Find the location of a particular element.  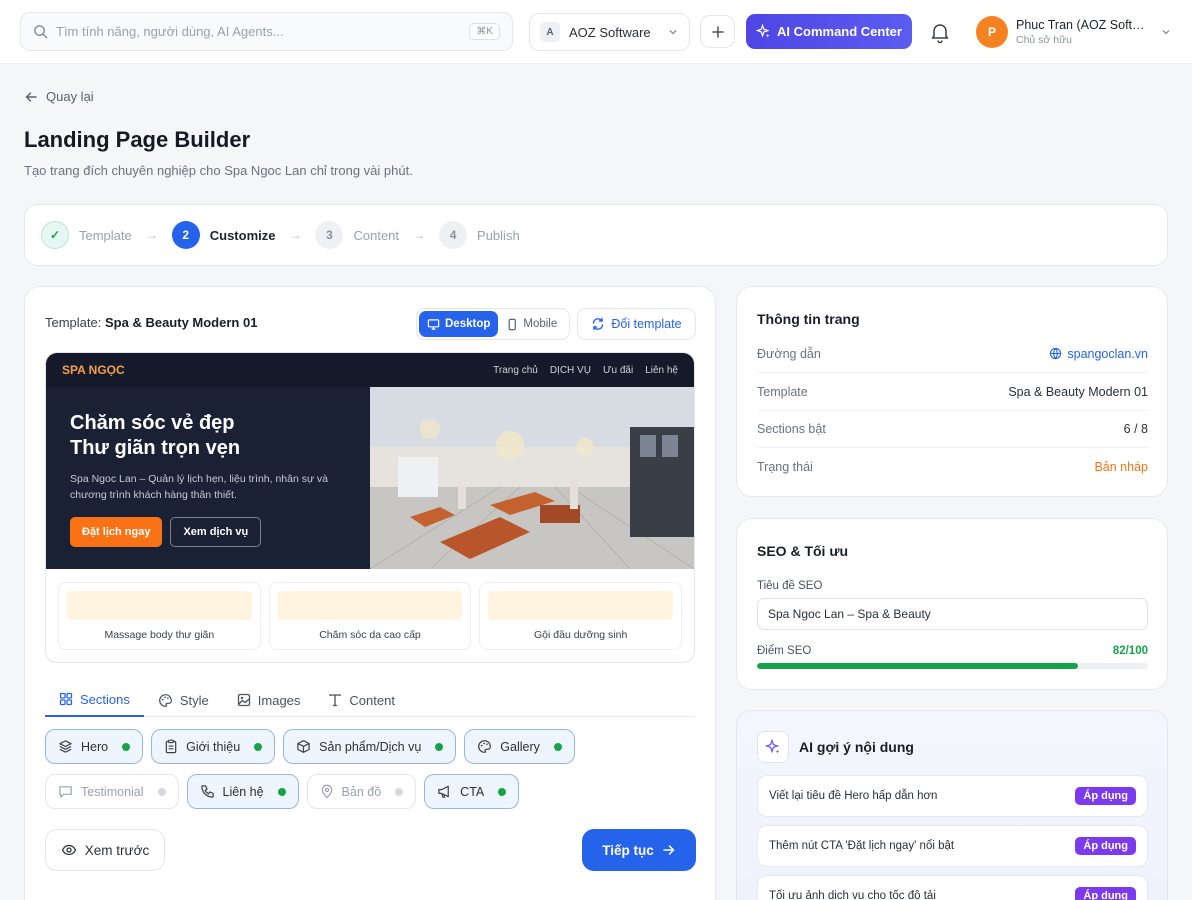

ai-command-center-button: AI Command Center is located at coordinates (829, 31).